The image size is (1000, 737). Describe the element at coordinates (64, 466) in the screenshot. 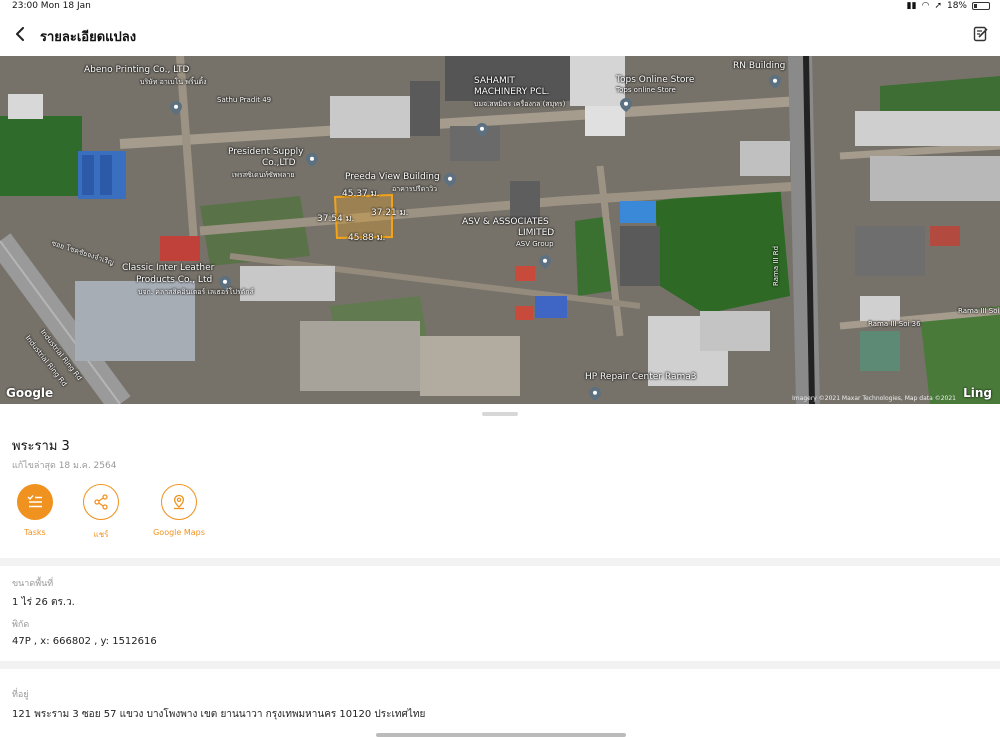

I see `last-updated: แก้ไขล่าสุด 18 ม.ค. 2564` at that location.